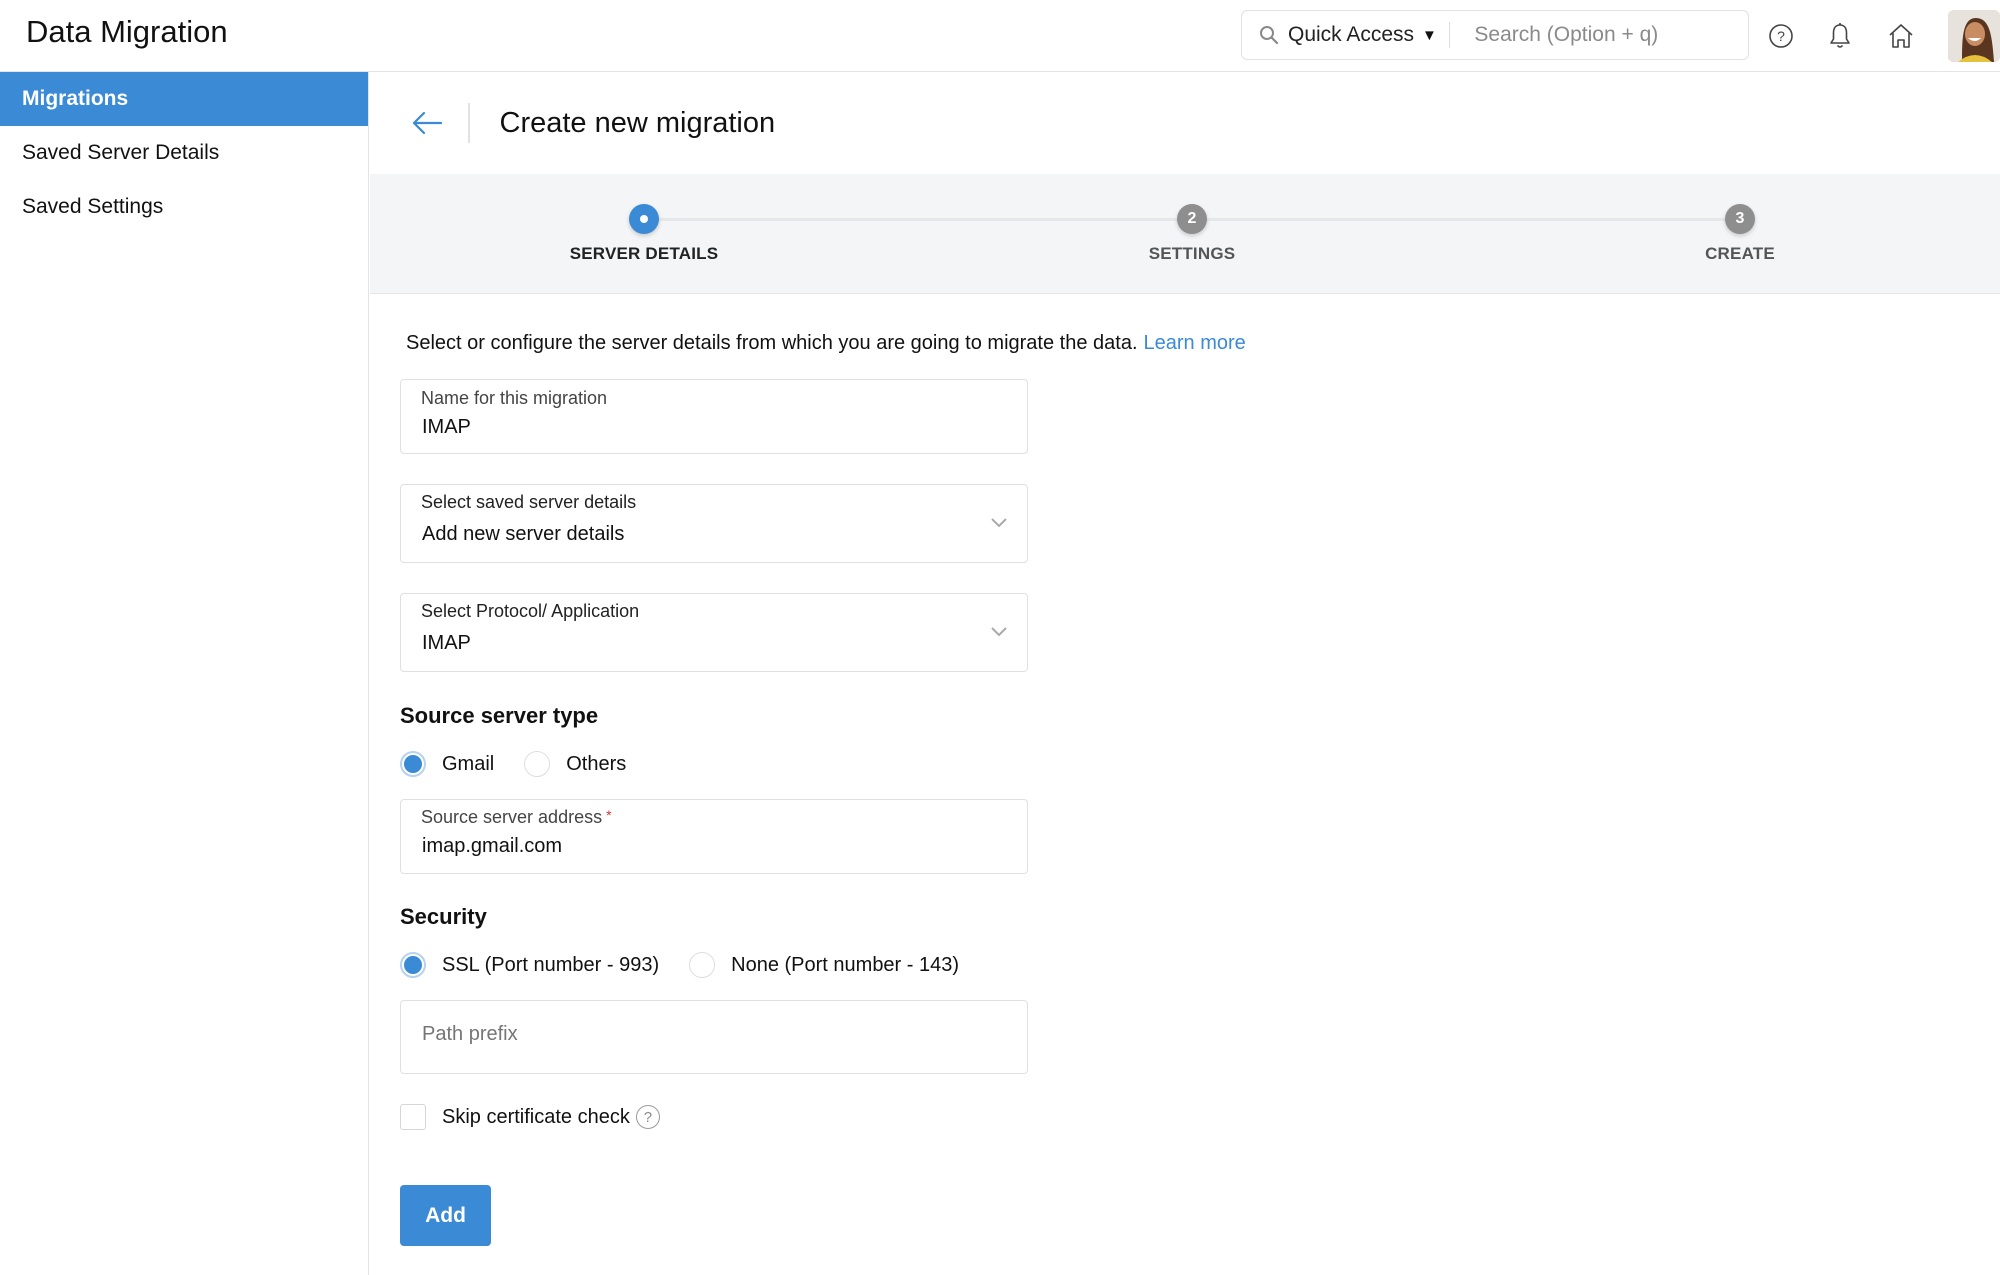 This screenshot has width=2000, height=1275. Describe the element at coordinates (514, 398) in the screenshot. I see `field-label: Name for this migration` at that location.